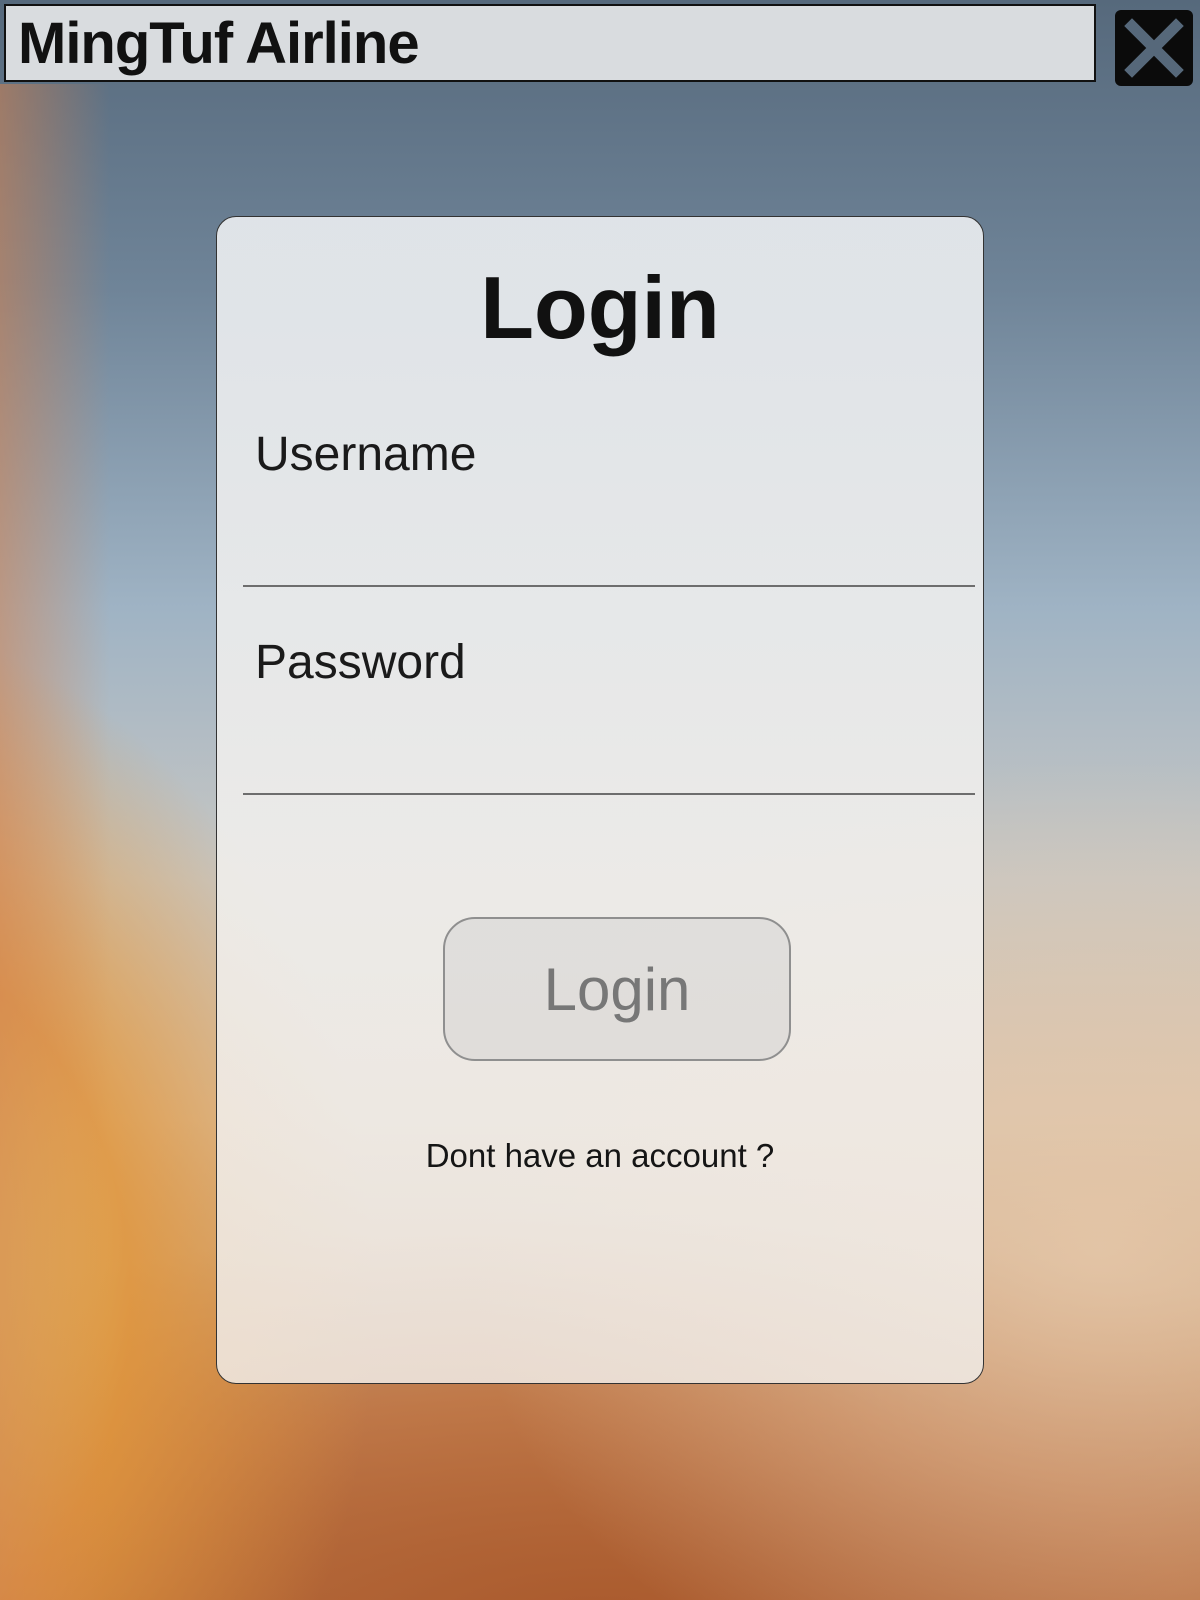 Image resolution: width=1200 pixels, height=1600 pixels. I want to click on title-bar: MingTuf Airline, so click(550, 43).